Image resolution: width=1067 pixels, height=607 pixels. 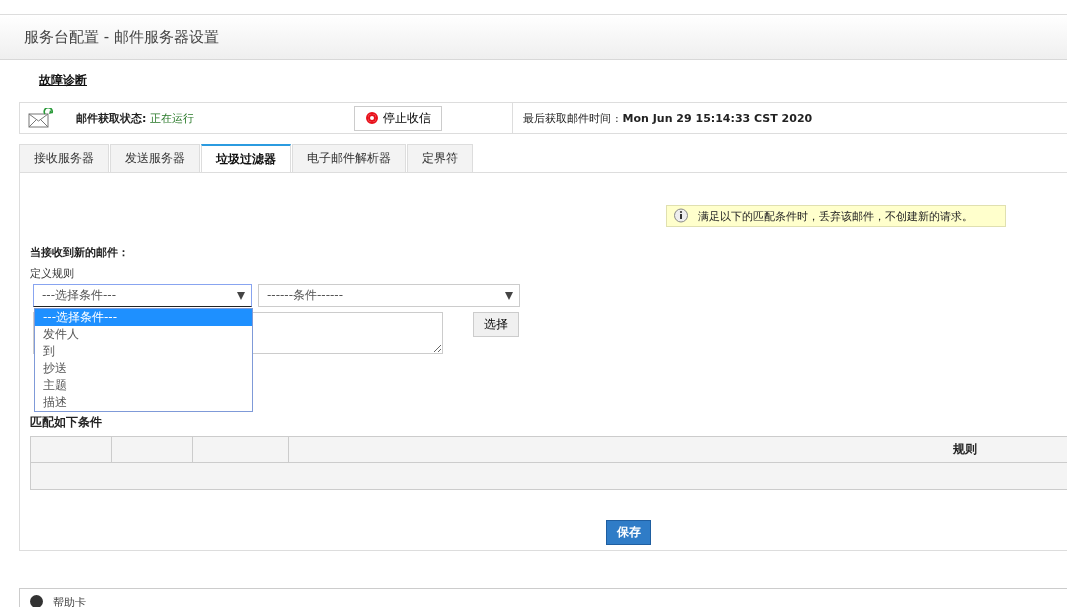 I want to click on column-header: 规则, so click(x=965, y=449).